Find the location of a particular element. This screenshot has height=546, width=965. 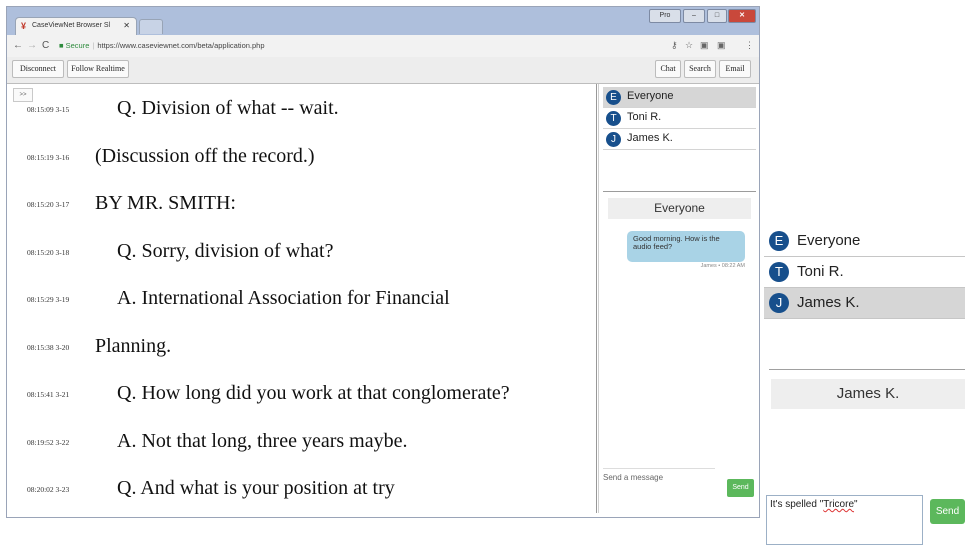

chat-user-name: Toni R. is located at coordinates (644, 117).